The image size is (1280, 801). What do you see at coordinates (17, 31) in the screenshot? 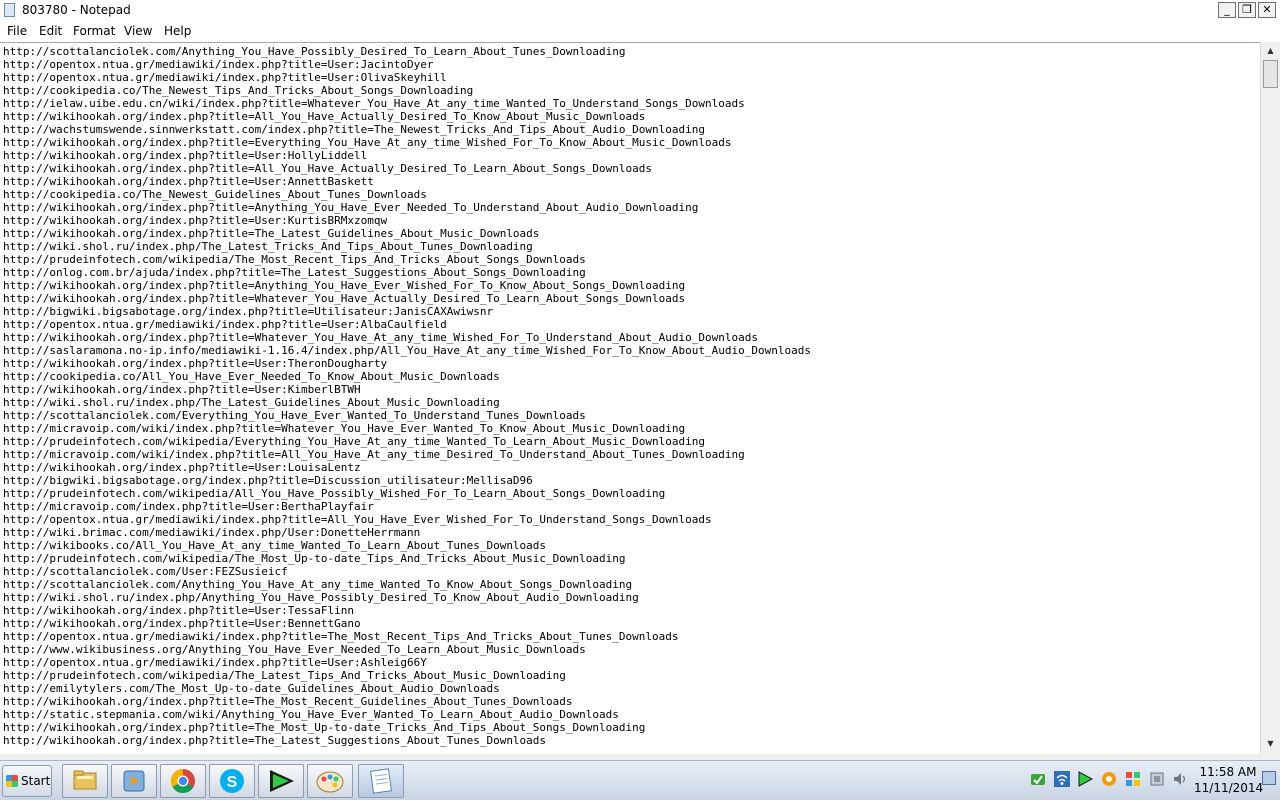
I see `menu-file: File` at bounding box center [17, 31].